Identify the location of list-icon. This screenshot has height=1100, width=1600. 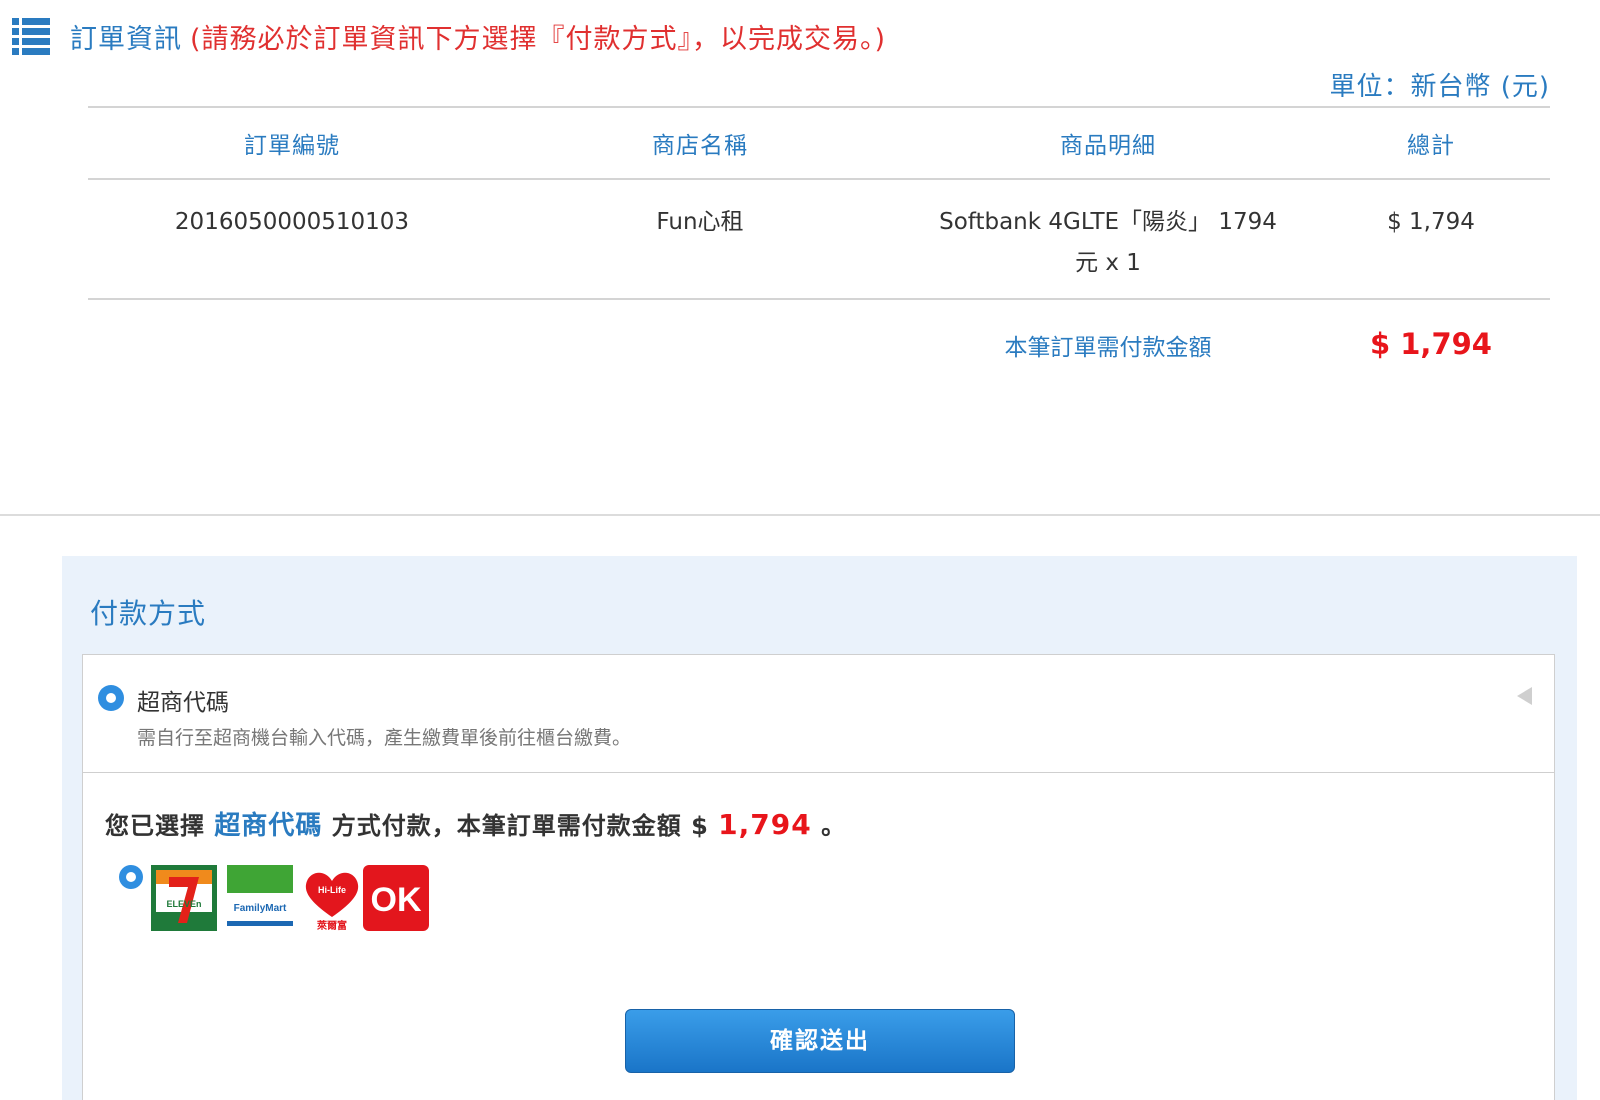
(31, 36).